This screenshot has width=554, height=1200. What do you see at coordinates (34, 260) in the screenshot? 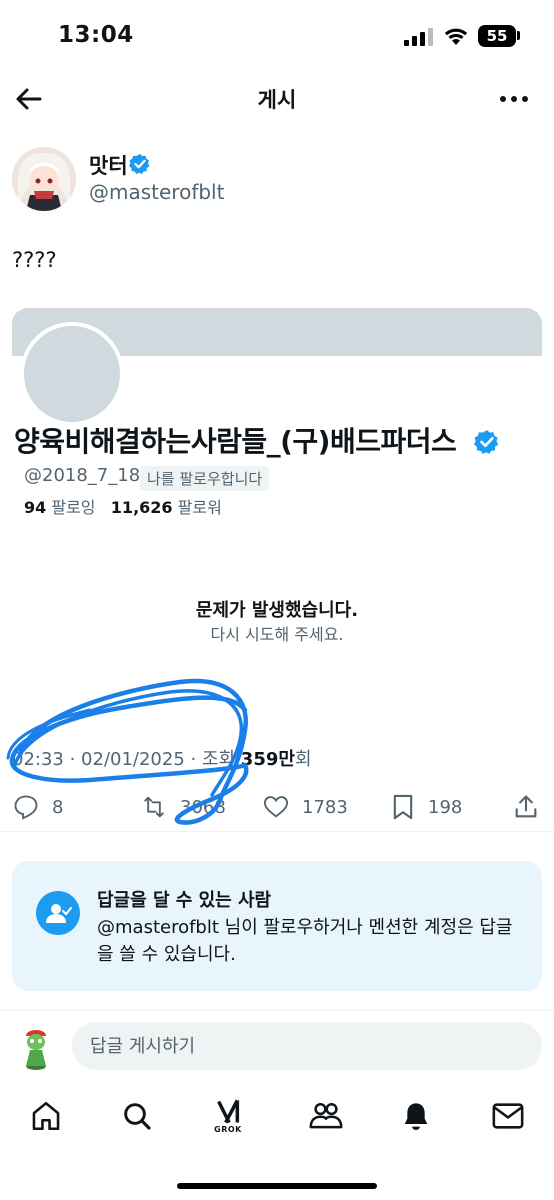
I see `post-text: ????` at bounding box center [34, 260].